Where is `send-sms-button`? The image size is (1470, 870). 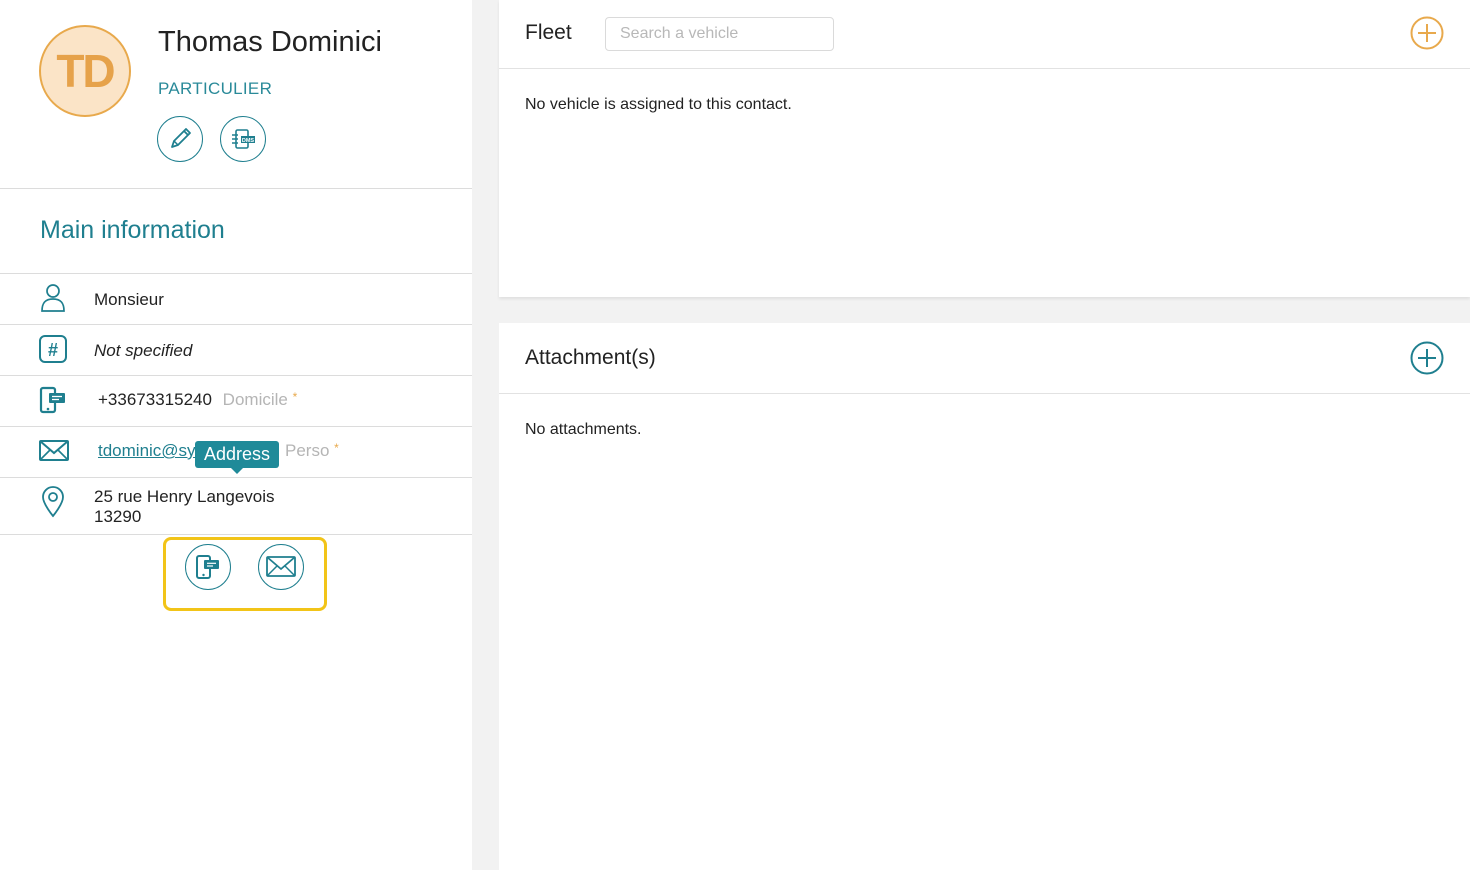
send-sms-button is located at coordinates (208, 567).